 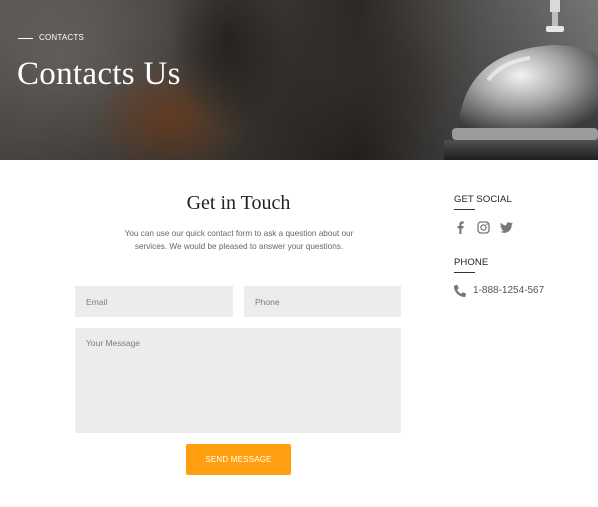 I want to click on social-heading-rule, so click(x=464, y=209).